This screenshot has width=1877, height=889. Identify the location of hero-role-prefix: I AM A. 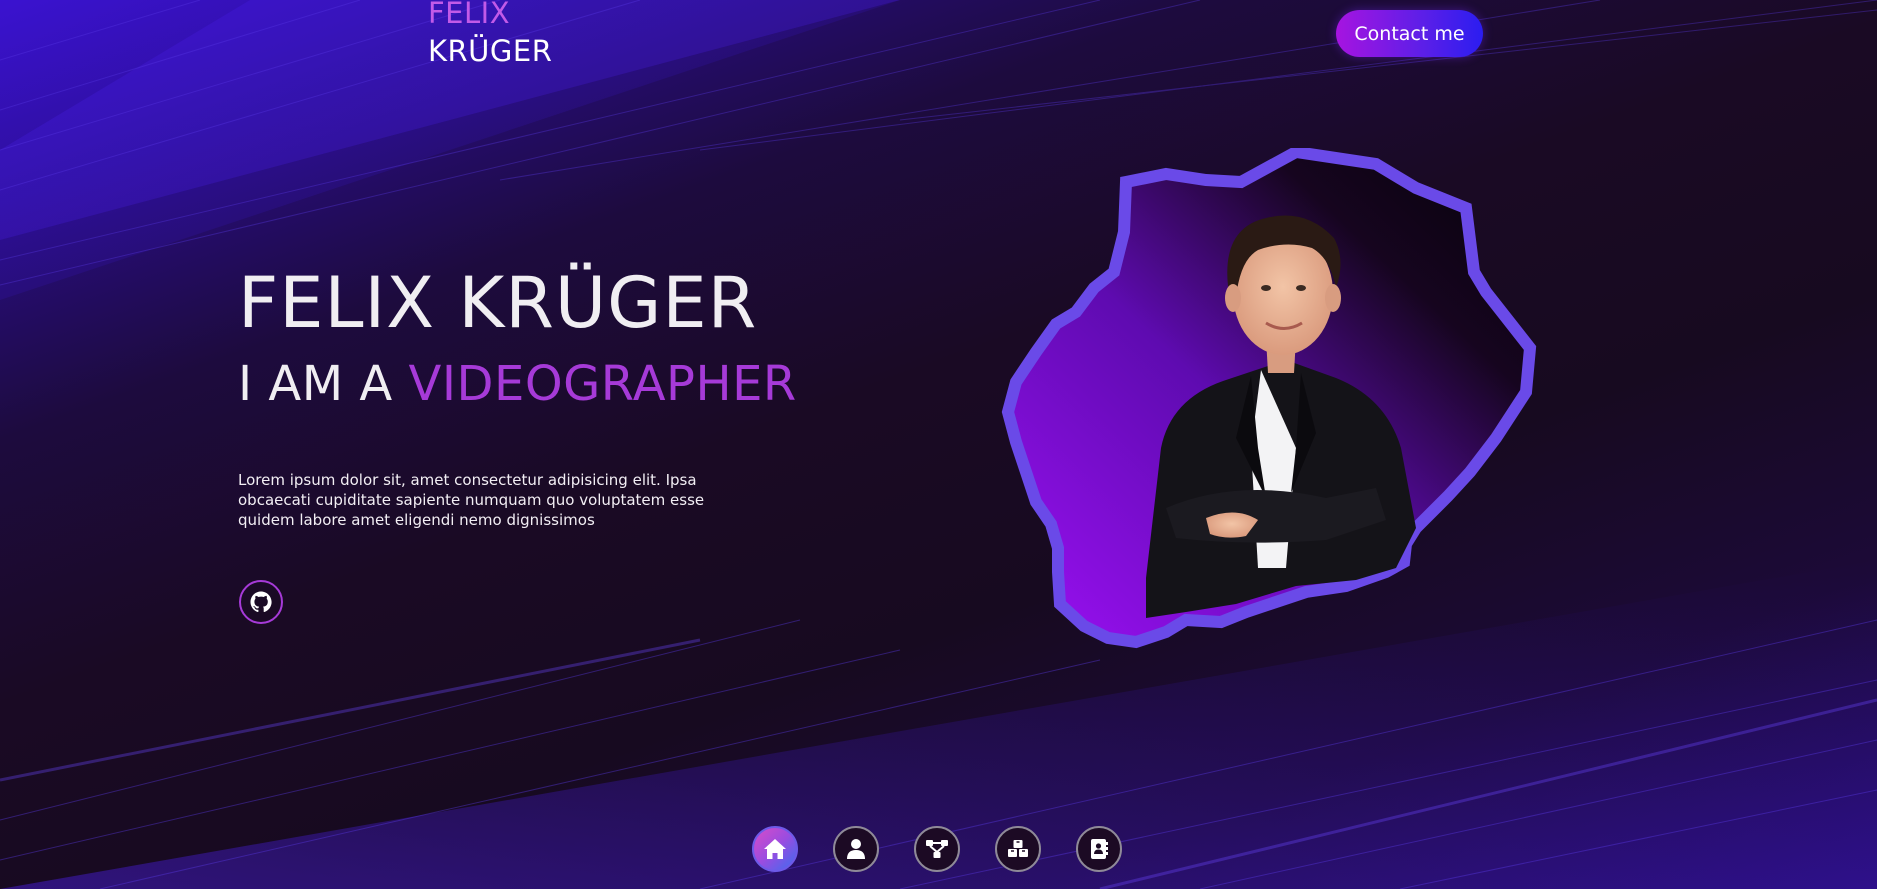
(315, 384).